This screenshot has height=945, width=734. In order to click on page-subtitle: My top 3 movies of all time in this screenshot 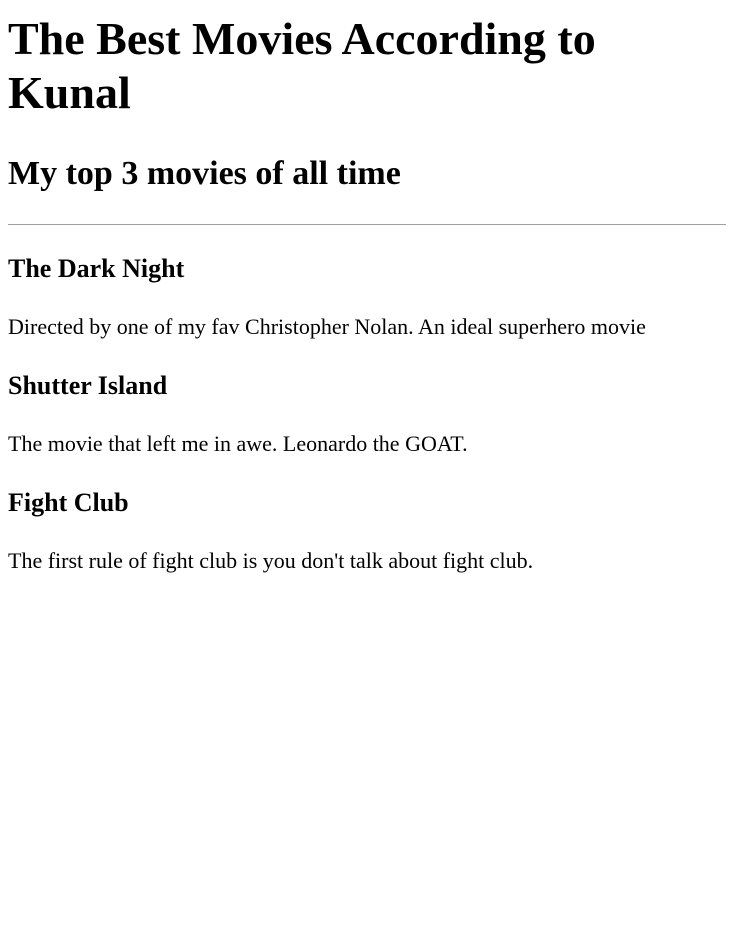, I will do `click(204, 173)`.